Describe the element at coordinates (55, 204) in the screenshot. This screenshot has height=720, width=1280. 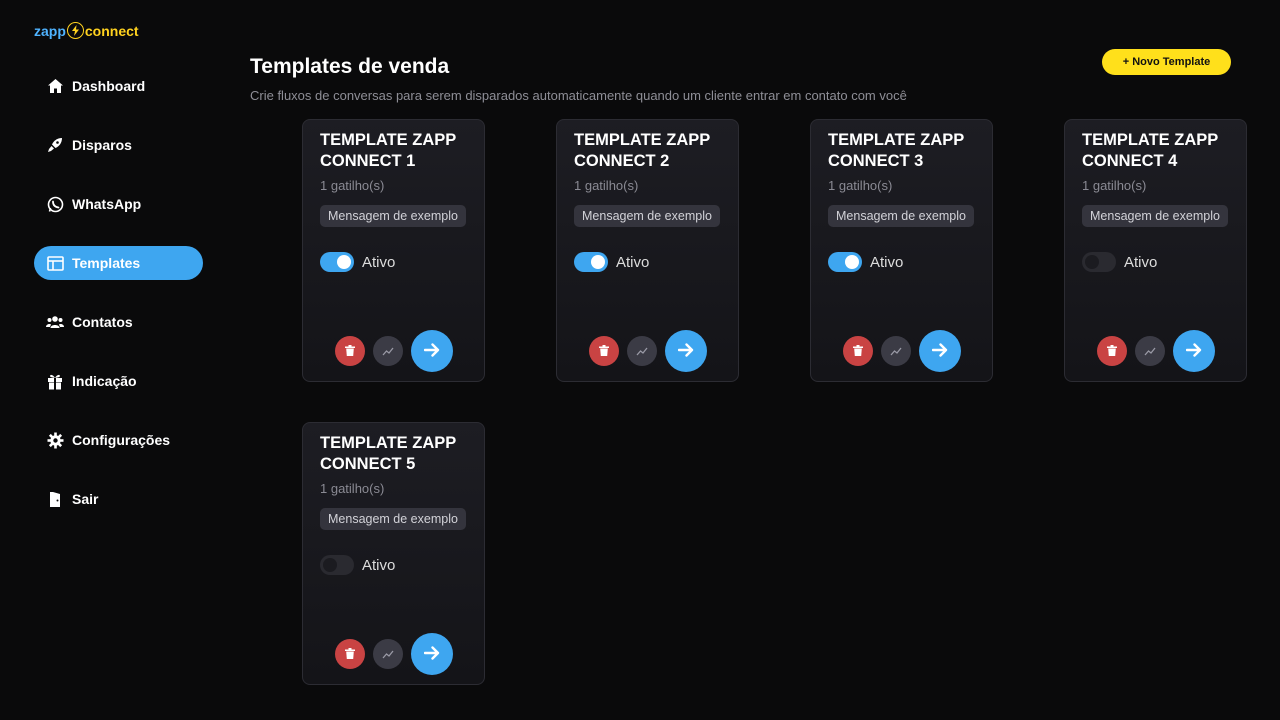
I see `whatsapp-icon` at that location.